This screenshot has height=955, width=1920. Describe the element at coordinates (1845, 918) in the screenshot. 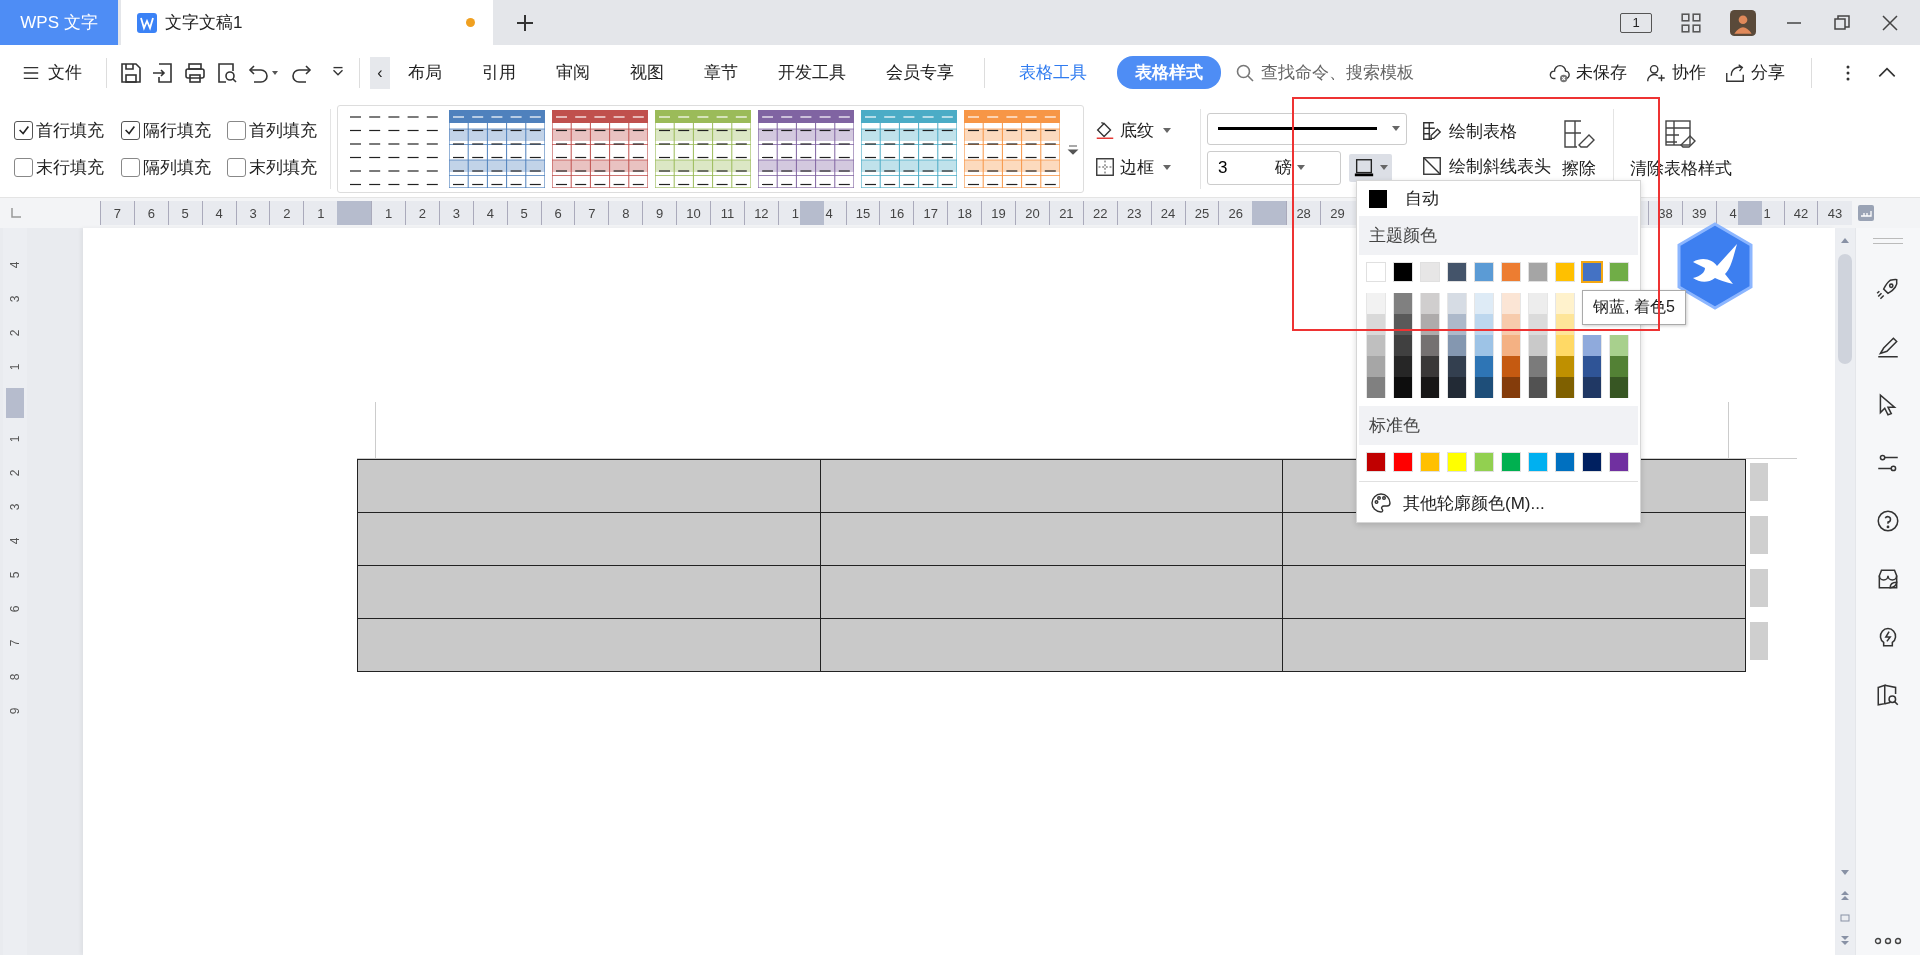

I see `page-icon` at that location.